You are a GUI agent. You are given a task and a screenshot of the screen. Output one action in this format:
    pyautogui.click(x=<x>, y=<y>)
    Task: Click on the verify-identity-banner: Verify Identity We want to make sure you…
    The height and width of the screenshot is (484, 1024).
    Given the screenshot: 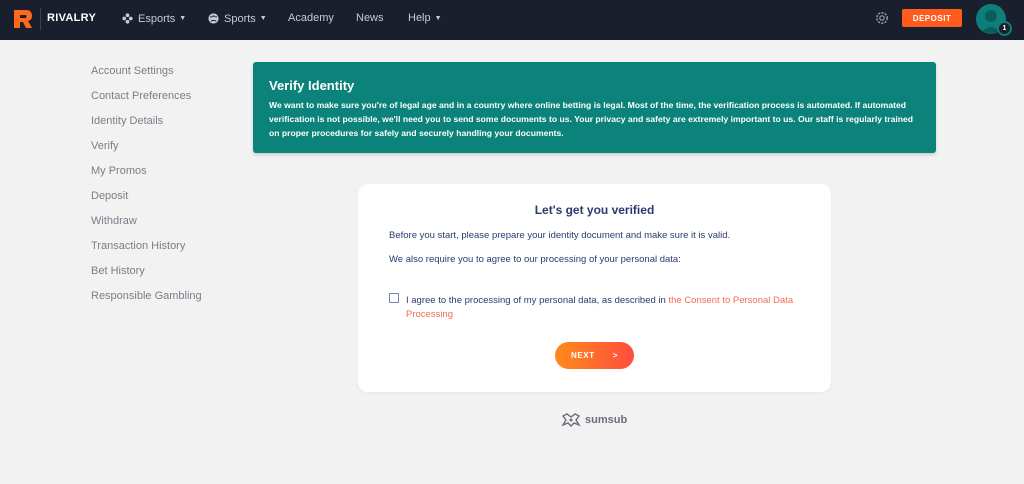 What is the action you would take?
    pyautogui.click(x=594, y=107)
    